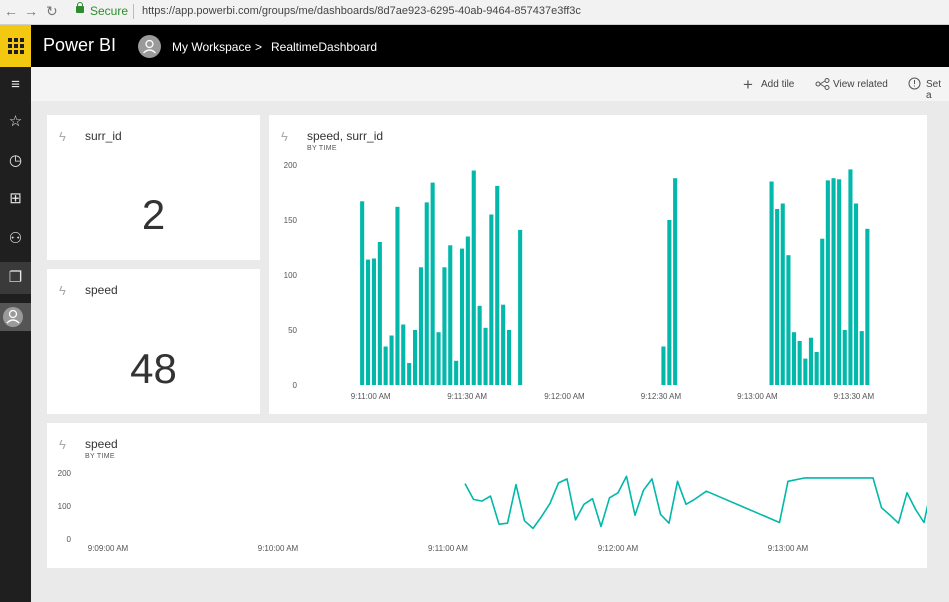 The image size is (949, 602). Describe the element at coordinates (661, 396) in the screenshot. I see `x-tick-label: 9:12:30 AM` at that location.